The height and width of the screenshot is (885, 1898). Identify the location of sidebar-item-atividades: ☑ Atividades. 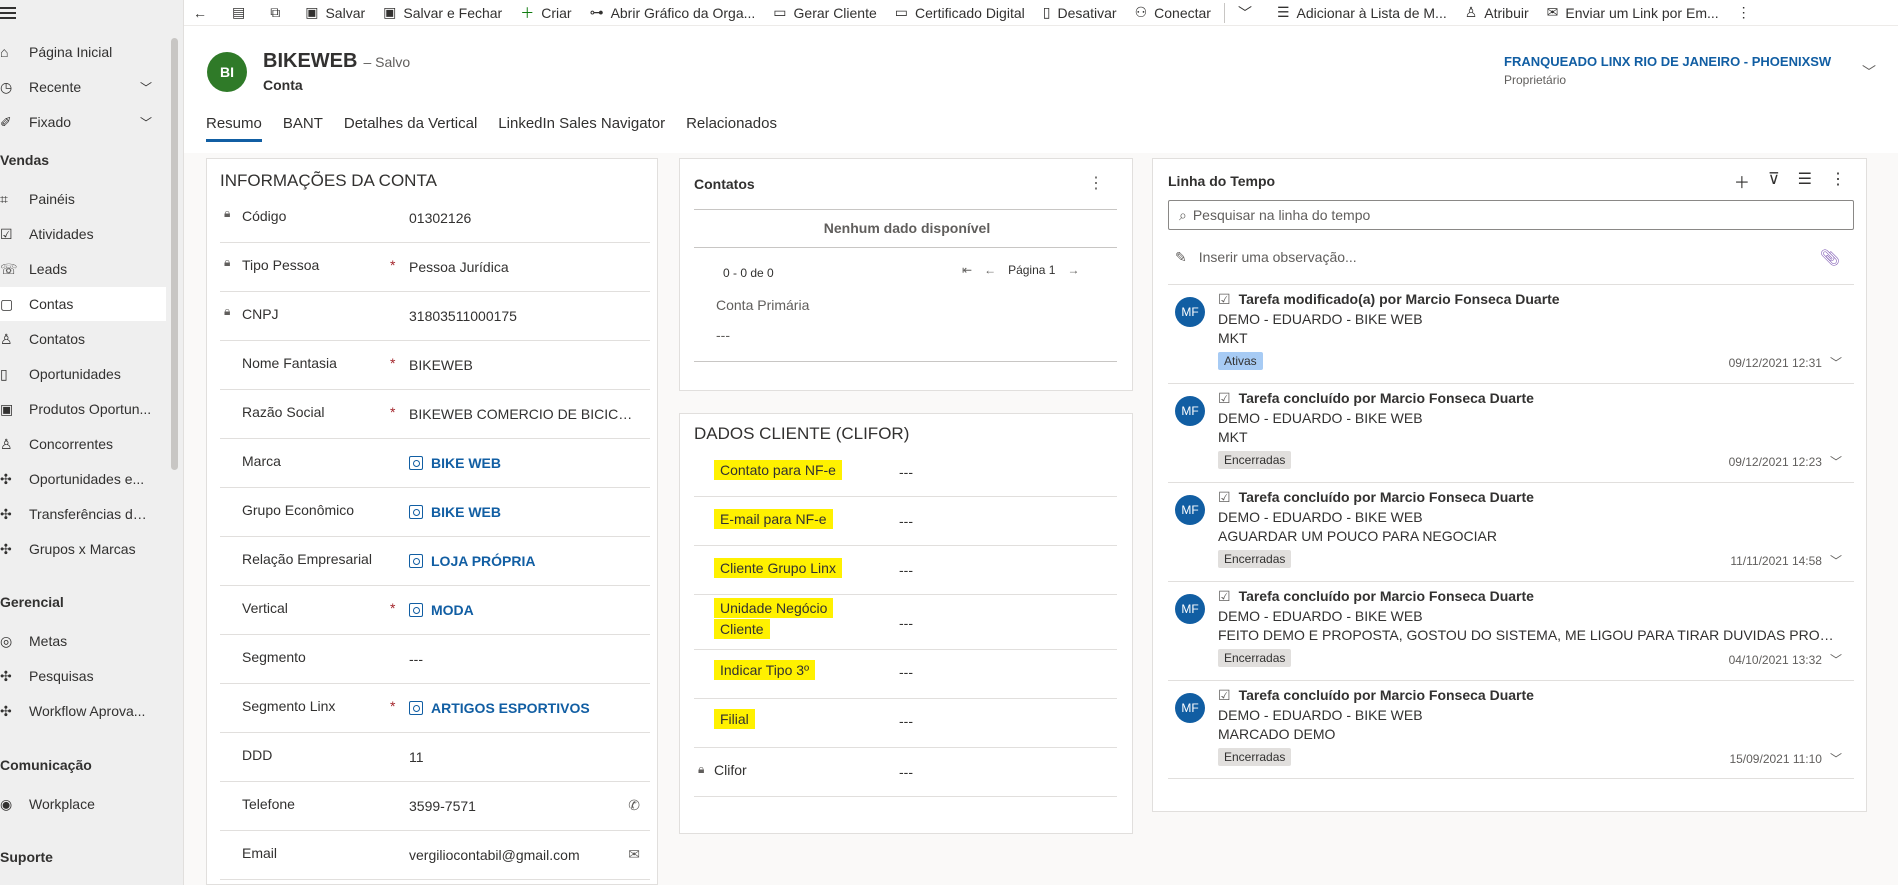
(83, 234).